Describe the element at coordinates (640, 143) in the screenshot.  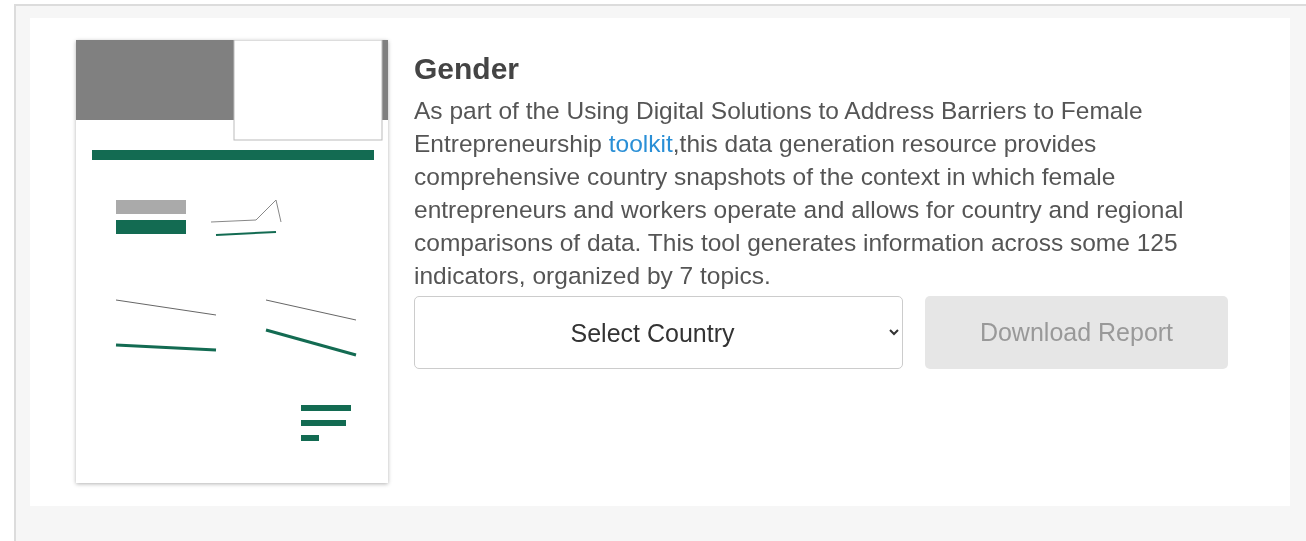
I see `toolkit-link: toolkit` at that location.